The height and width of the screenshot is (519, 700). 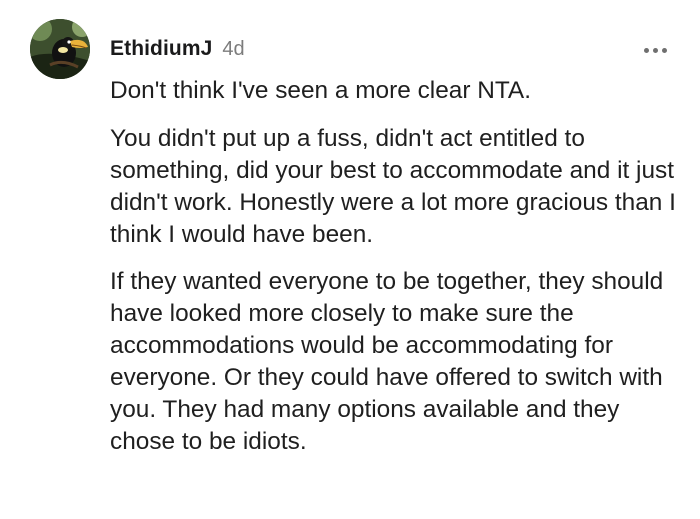 I want to click on toucan-avatar, so click(x=60, y=49).